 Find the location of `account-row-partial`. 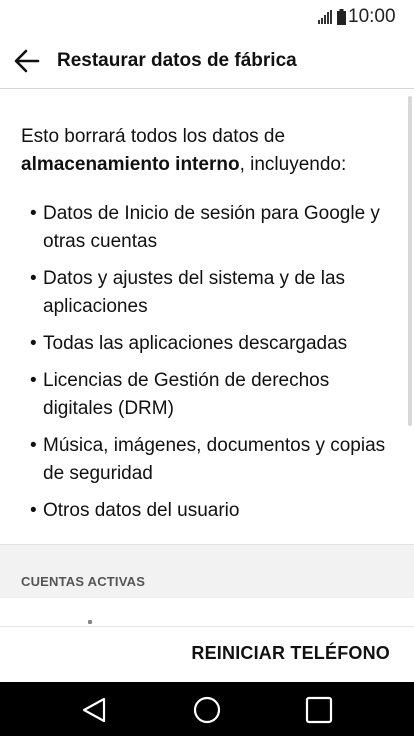

account-row-partial is located at coordinates (207, 612).